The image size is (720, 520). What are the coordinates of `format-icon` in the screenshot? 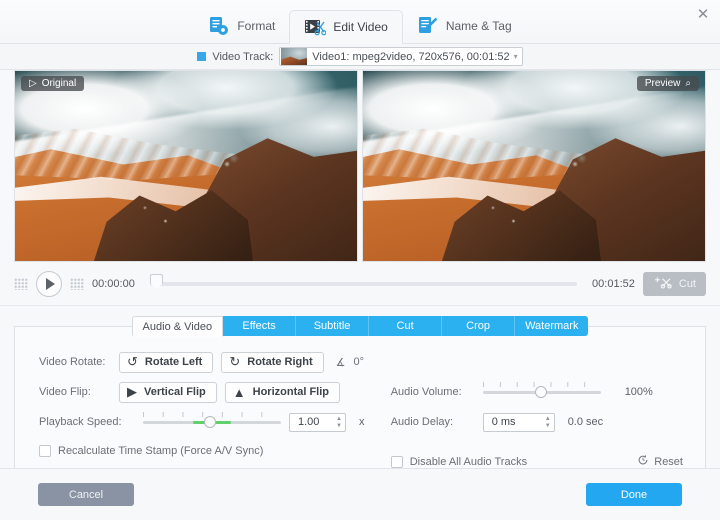 It's located at (219, 26).